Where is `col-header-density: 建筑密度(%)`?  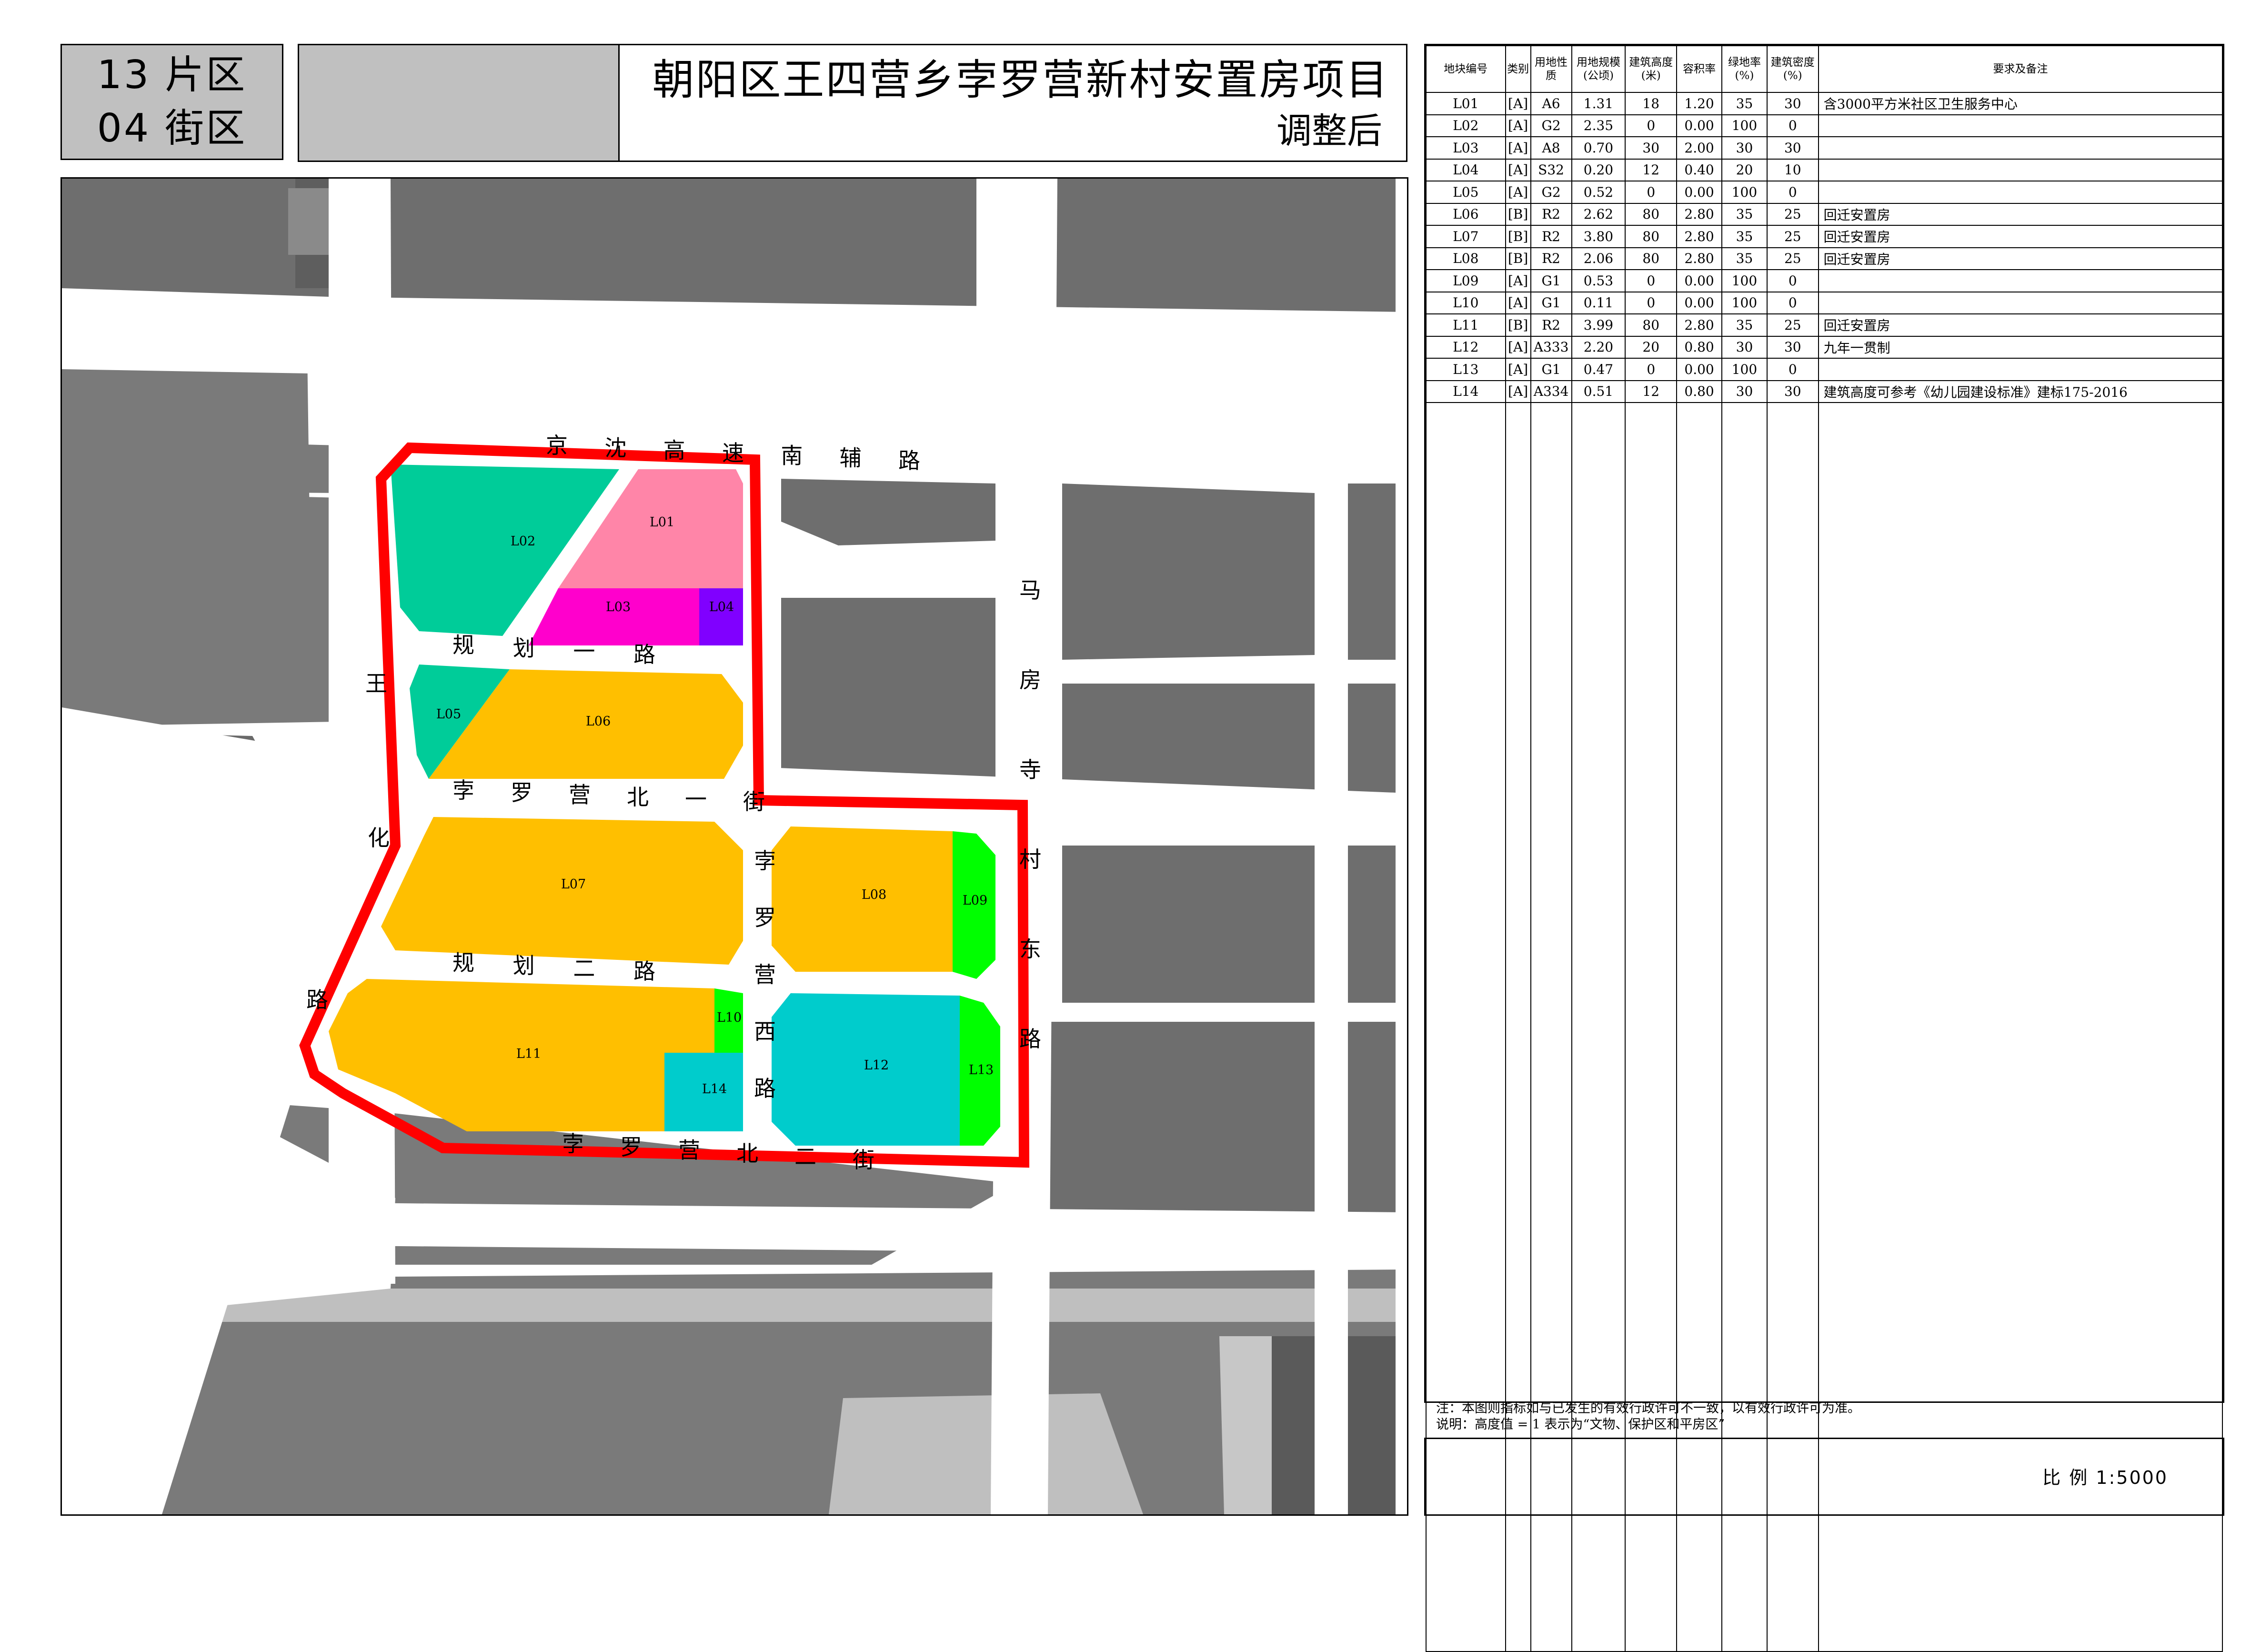 col-header-density: 建筑密度(%) is located at coordinates (1793, 69).